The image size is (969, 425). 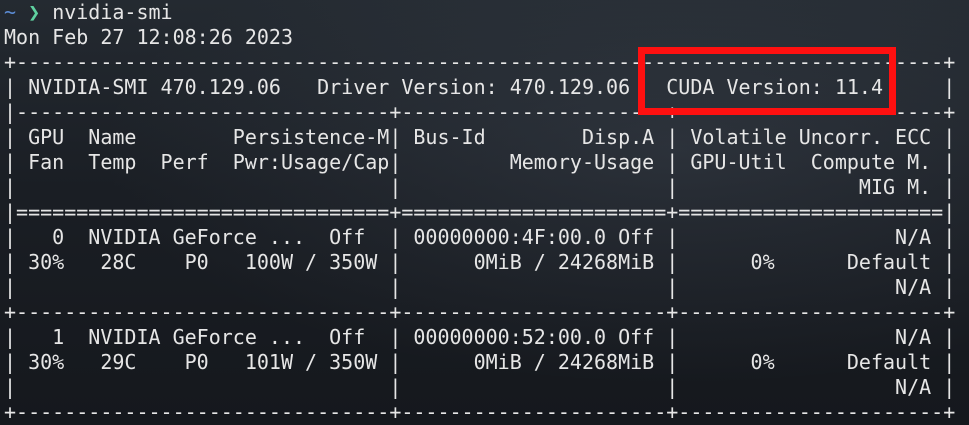 I want to click on table-header-row-3: | | | MIG M. |, so click(x=480, y=187).